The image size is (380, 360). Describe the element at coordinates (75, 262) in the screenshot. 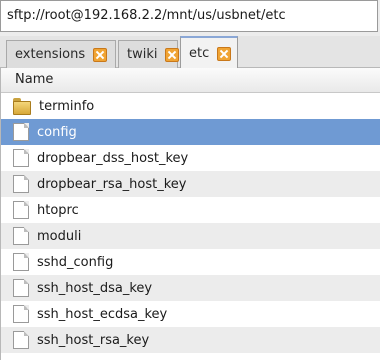

I see `item-label: sshd_config` at that location.